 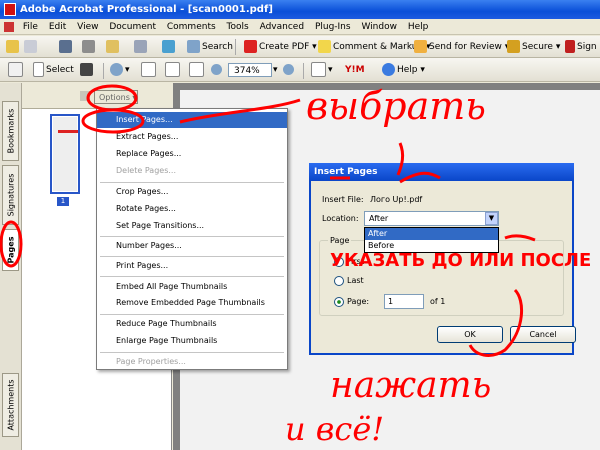 What do you see at coordinates (385, 177) in the screenshot?
I see `annotation-scribble` at bounding box center [385, 177].